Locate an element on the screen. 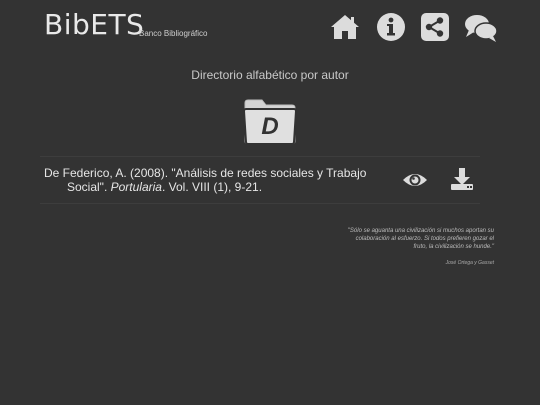 The height and width of the screenshot is (405, 540). header: BibETS Banco Bibliográfico is located at coordinates (270, 27).